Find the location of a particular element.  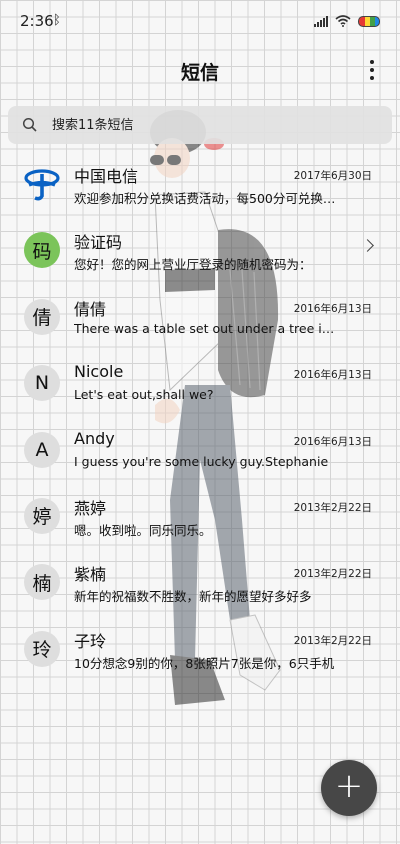

more-menu-icon is located at coordinates (372, 70).